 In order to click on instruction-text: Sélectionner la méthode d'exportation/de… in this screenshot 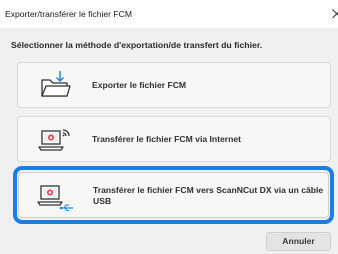, I will do `click(137, 45)`.